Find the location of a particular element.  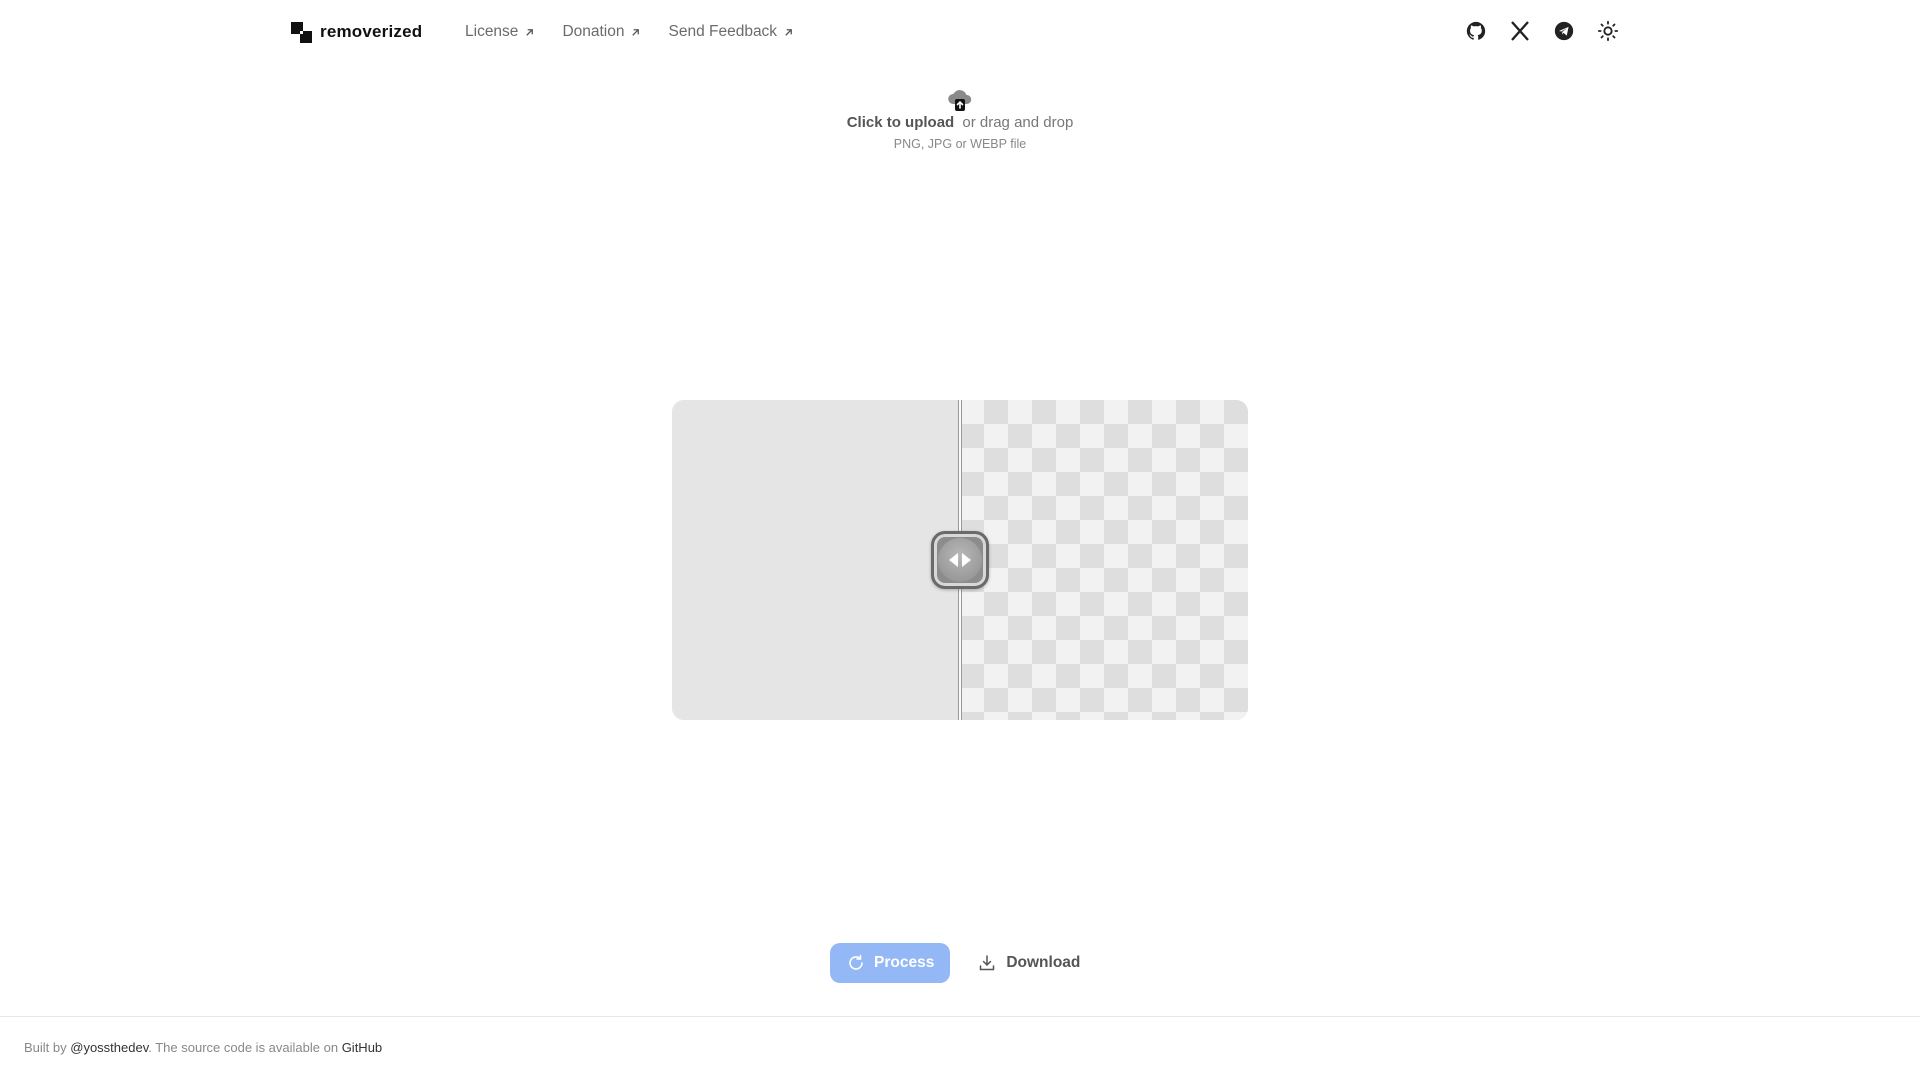

x-icon is located at coordinates (1520, 31).